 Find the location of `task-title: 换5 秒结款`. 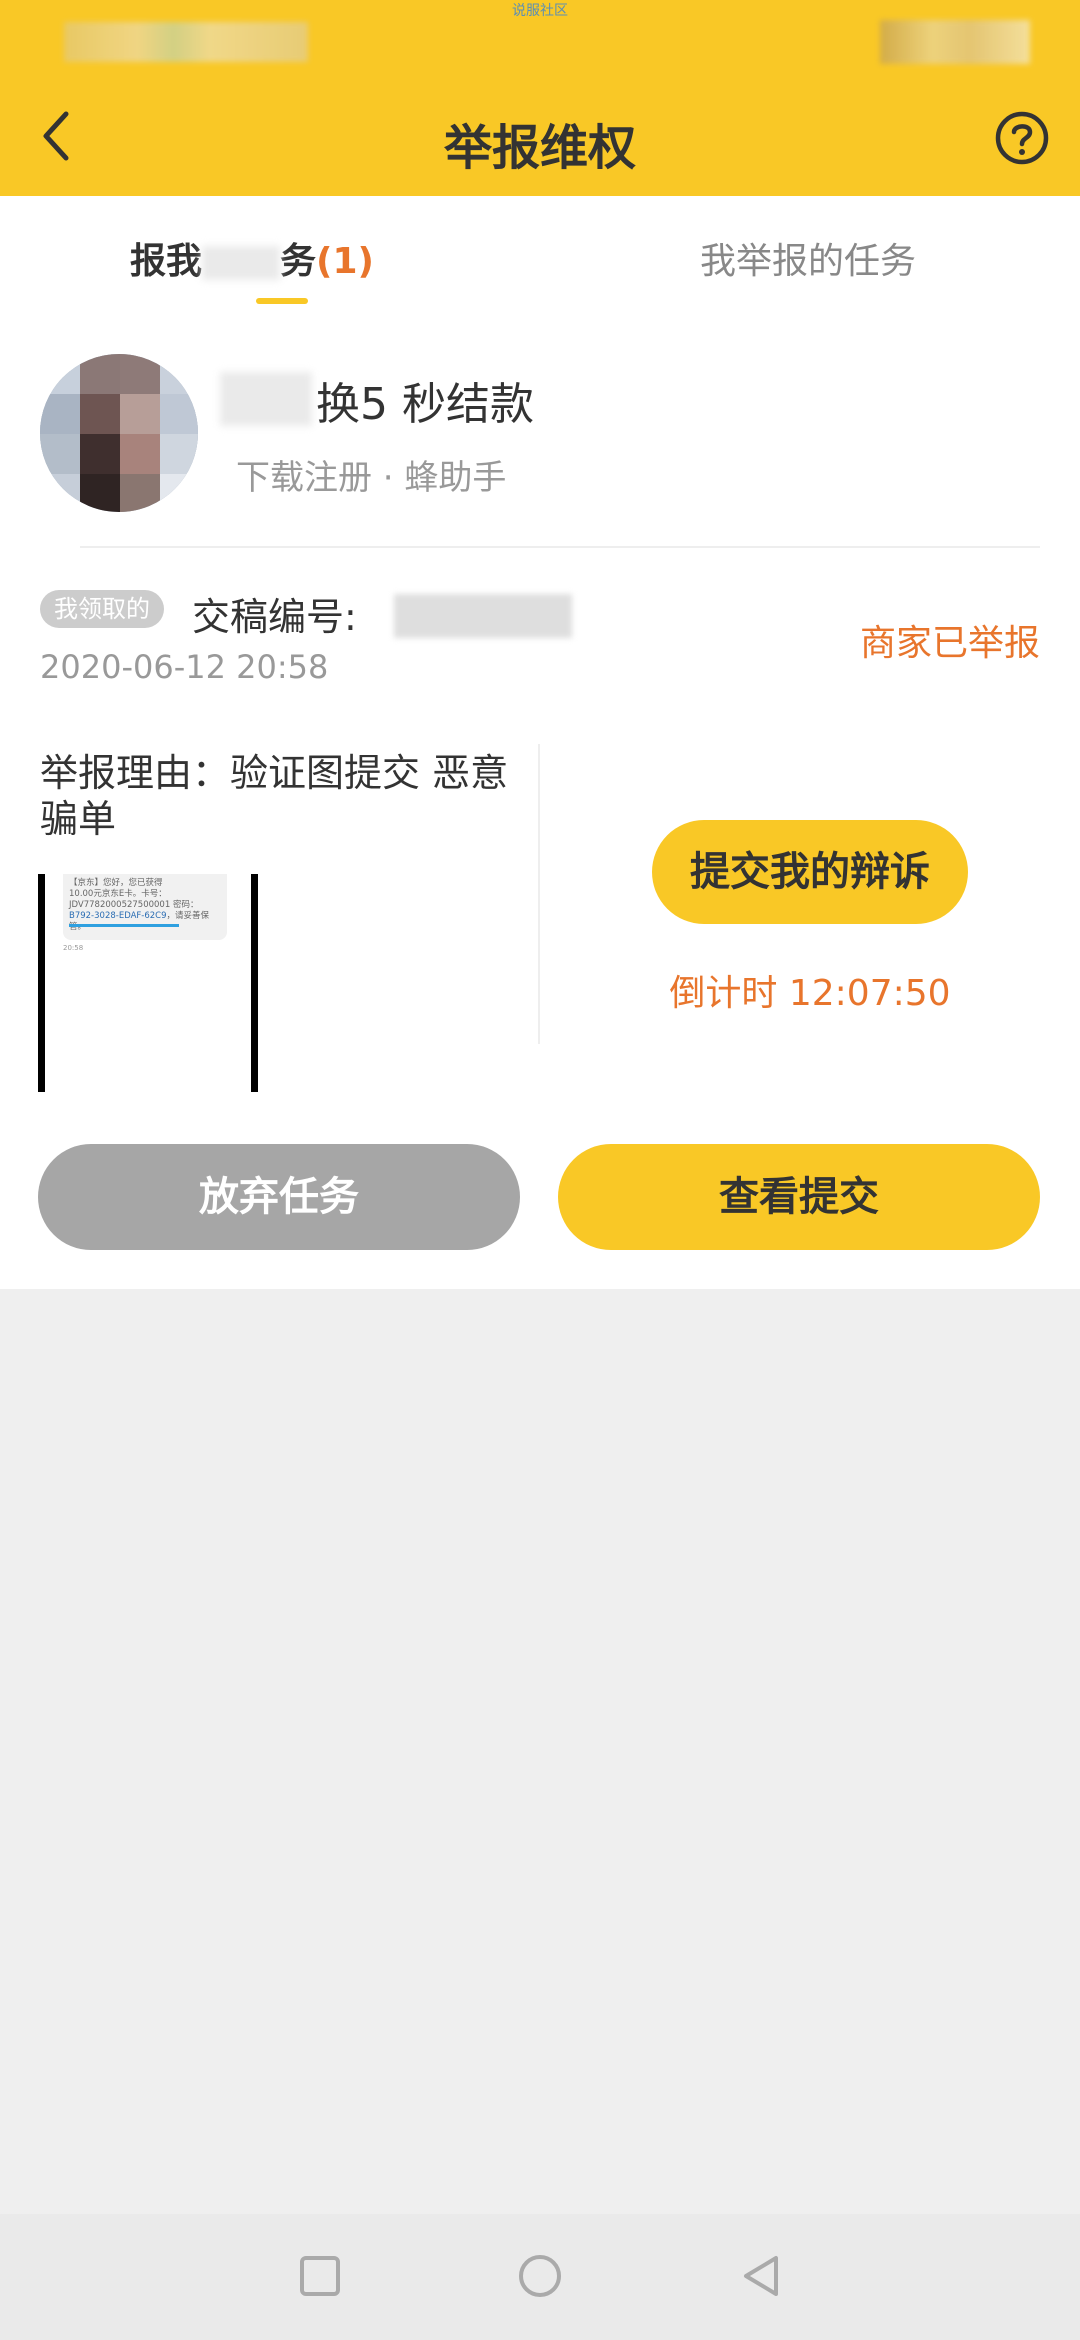

task-title: 换5 秒结款 is located at coordinates (425, 404).